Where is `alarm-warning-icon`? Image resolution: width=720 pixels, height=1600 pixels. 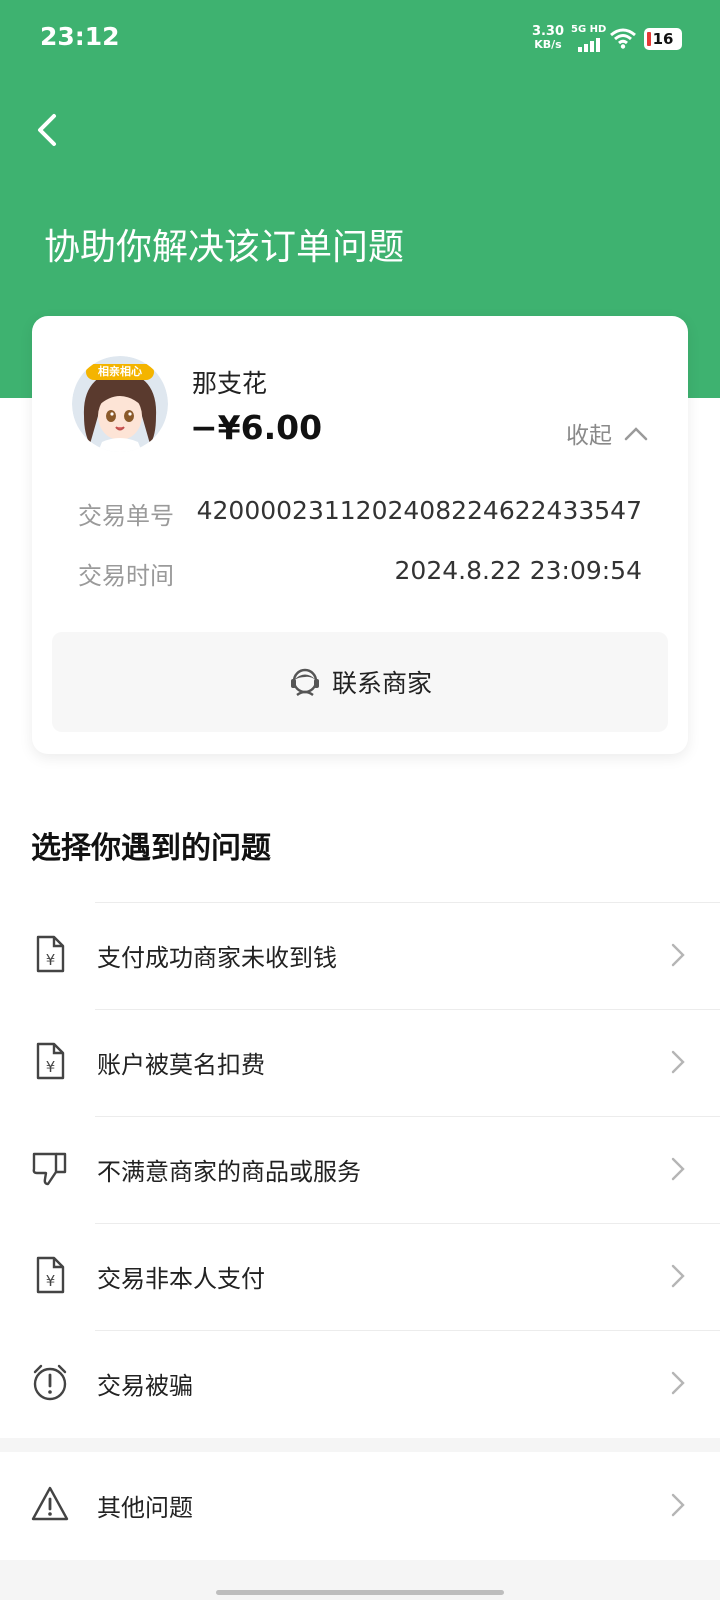 alarm-warning-icon is located at coordinates (50, 1382).